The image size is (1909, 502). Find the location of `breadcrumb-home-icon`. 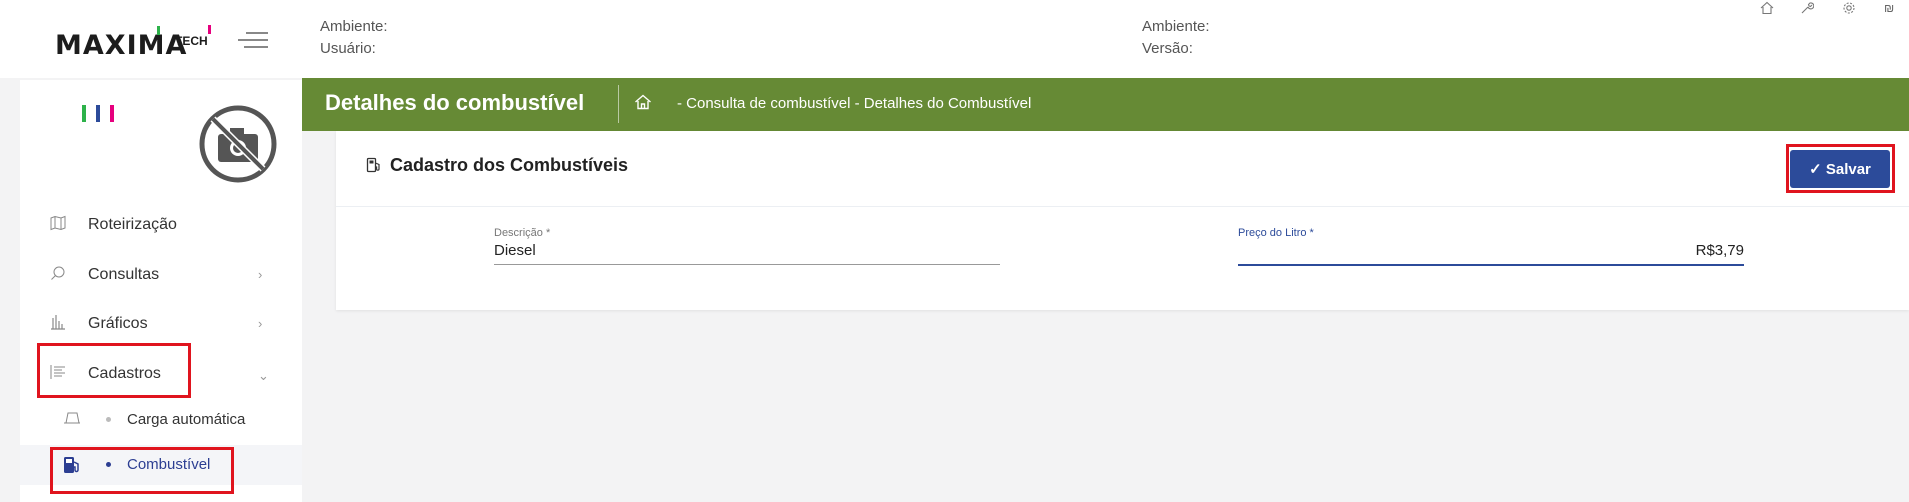

breadcrumb-home-icon is located at coordinates (643, 104).